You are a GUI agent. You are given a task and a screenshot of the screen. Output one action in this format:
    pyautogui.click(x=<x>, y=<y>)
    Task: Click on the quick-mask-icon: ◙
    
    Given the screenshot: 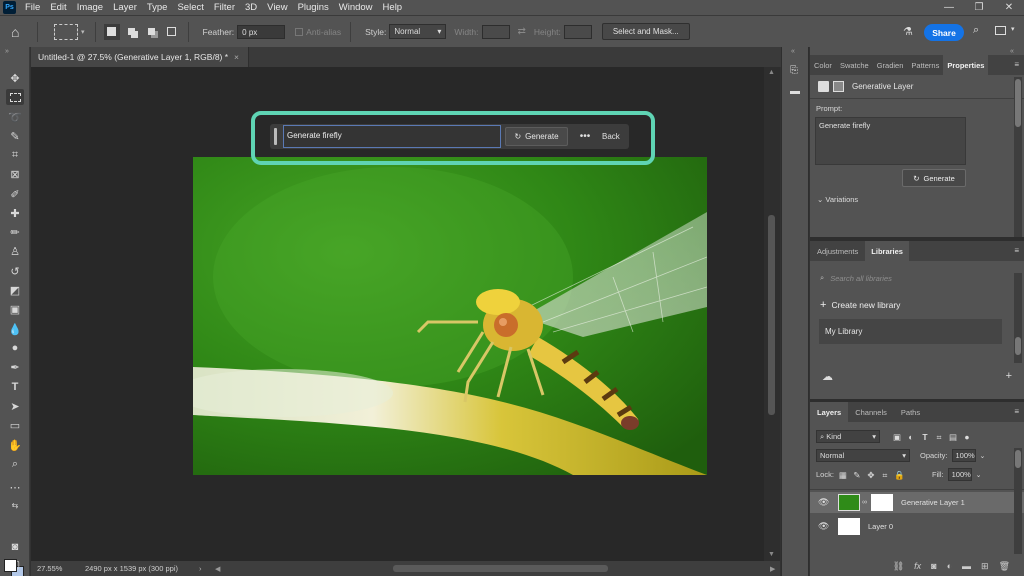 What is the action you would take?
    pyautogui.click(x=15, y=547)
    